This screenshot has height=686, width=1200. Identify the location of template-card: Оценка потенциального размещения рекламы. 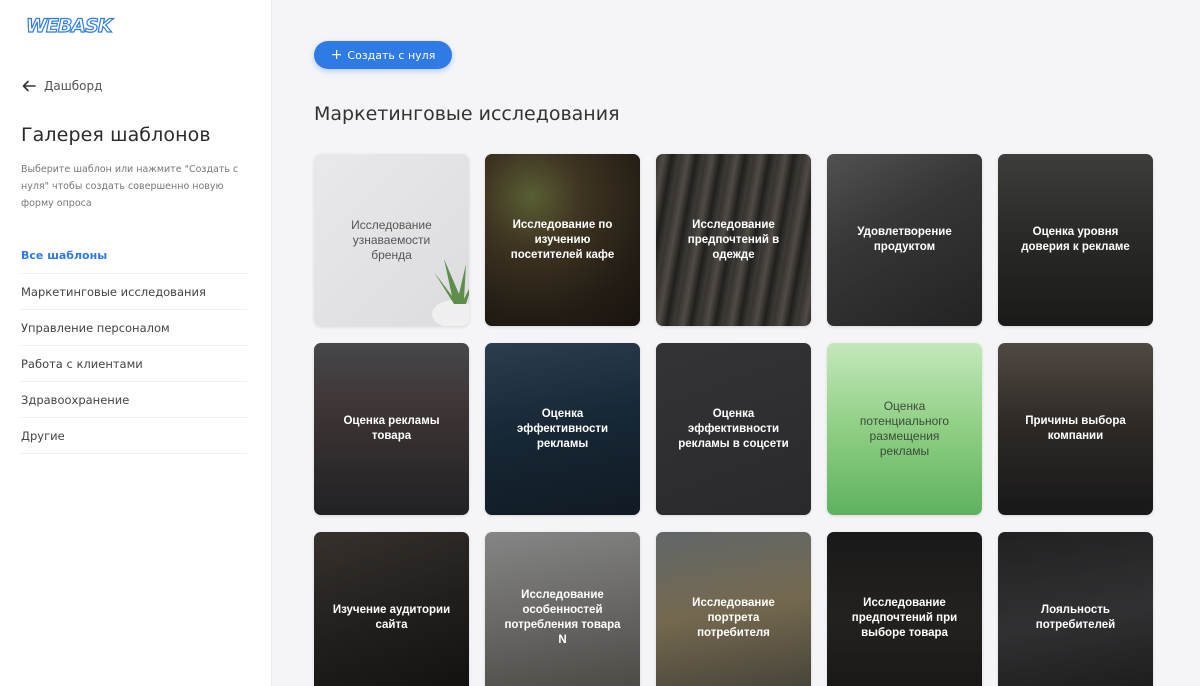
(904, 429).